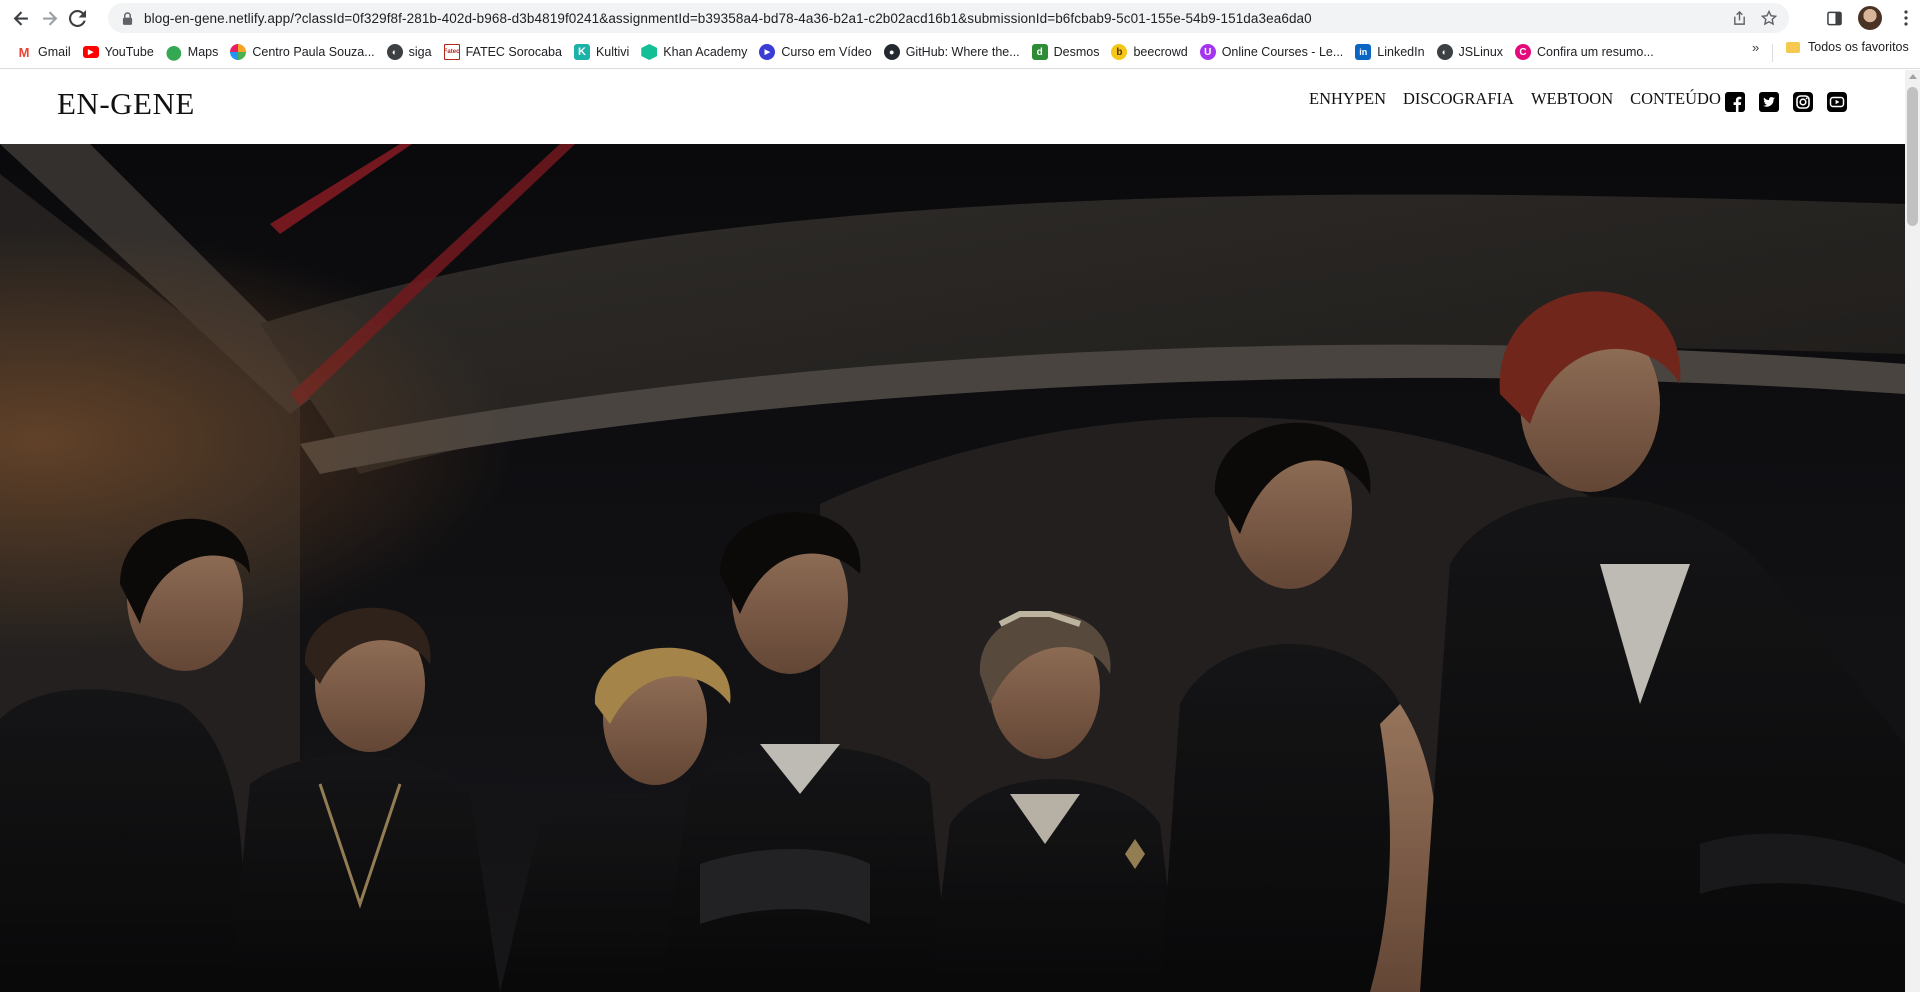 This screenshot has width=1920, height=992. Describe the element at coordinates (126, 104) in the screenshot. I see `site-logo: EN-GENE` at that location.